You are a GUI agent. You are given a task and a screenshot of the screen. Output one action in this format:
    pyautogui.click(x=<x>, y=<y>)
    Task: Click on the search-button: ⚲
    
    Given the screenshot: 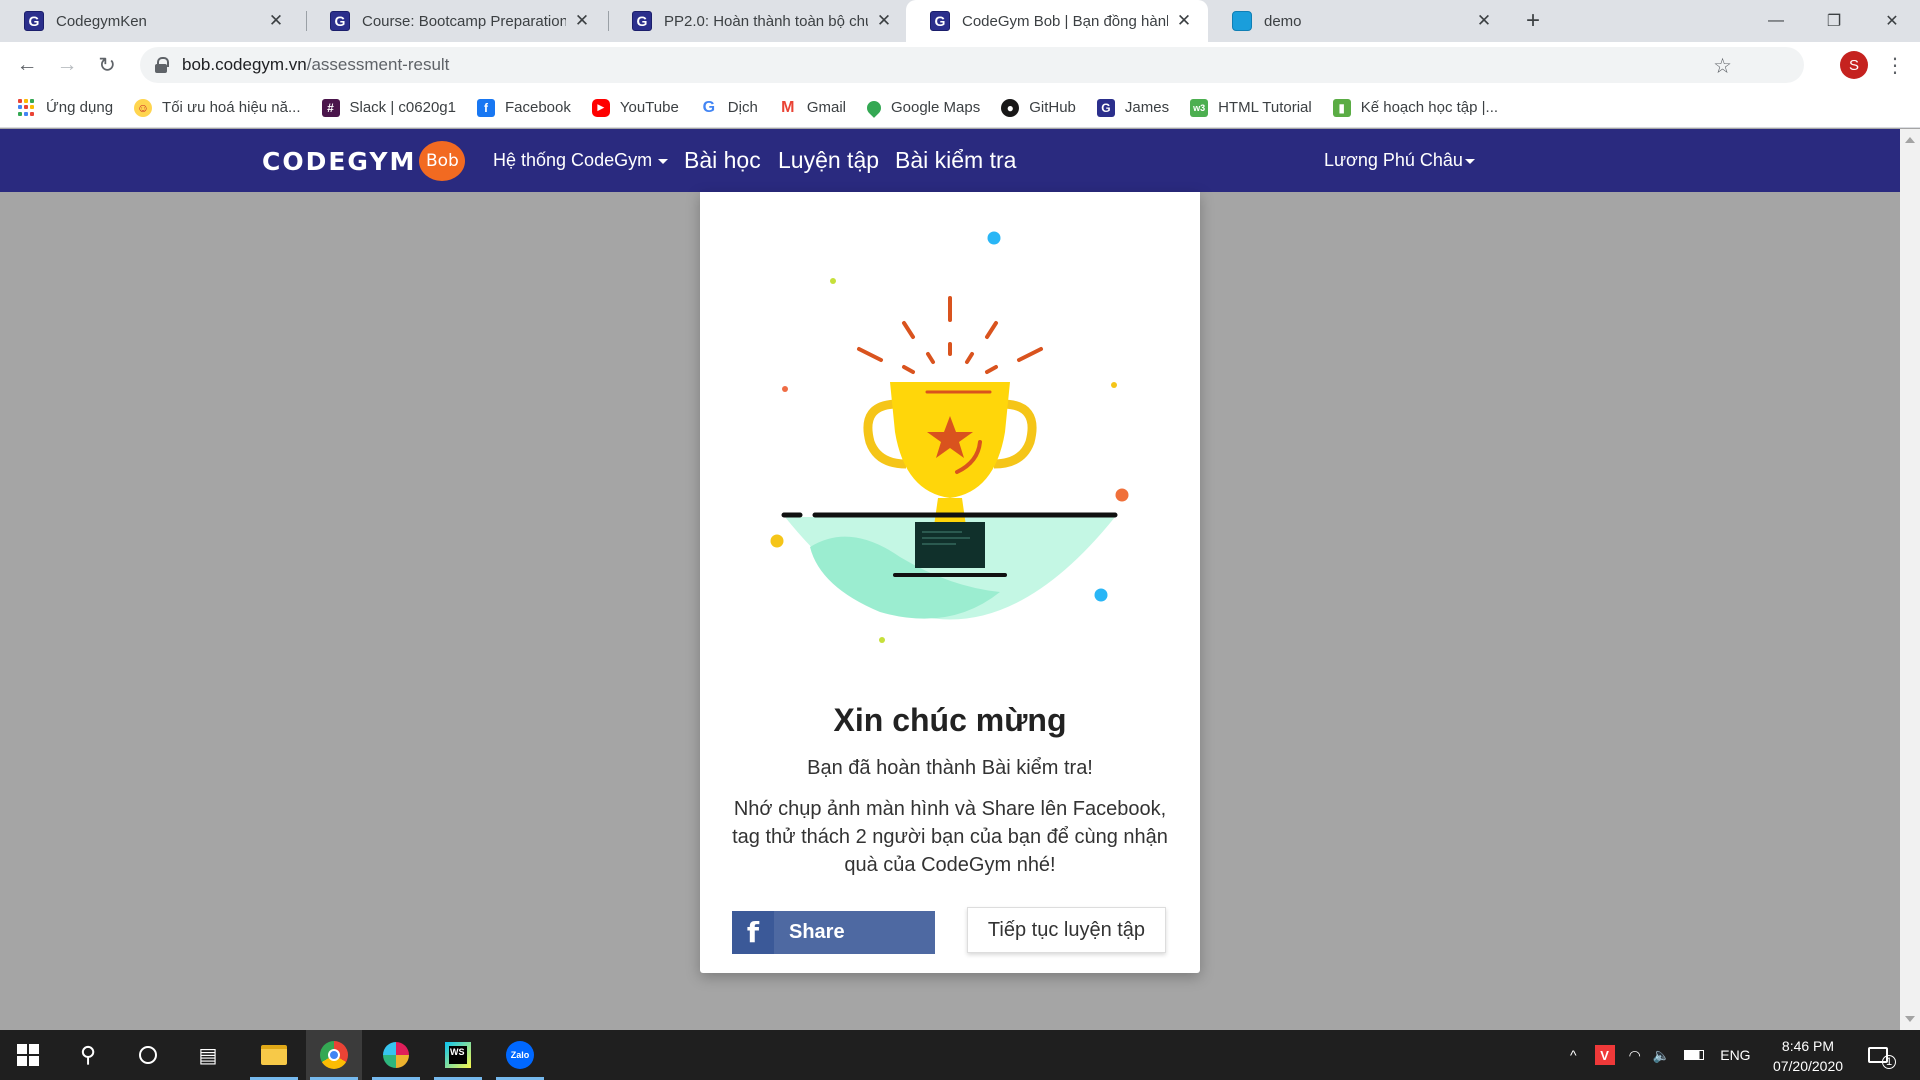 What is the action you would take?
    pyautogui.click(x=88, y=1055)
    